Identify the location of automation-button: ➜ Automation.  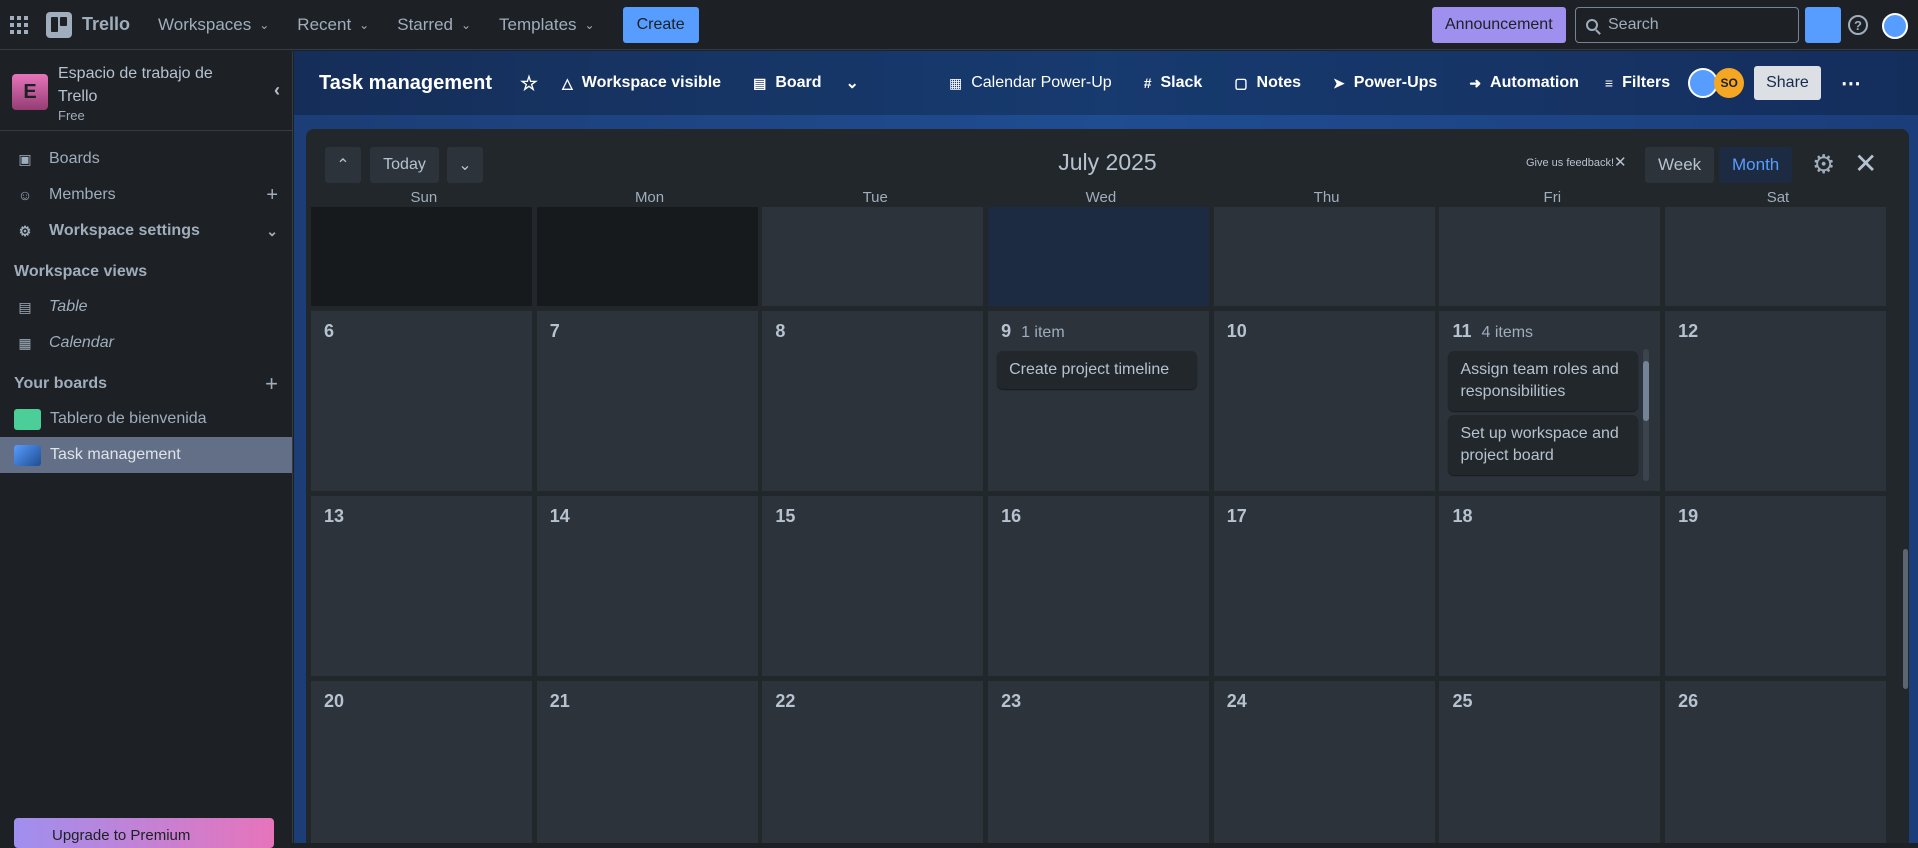
(1524, 83).